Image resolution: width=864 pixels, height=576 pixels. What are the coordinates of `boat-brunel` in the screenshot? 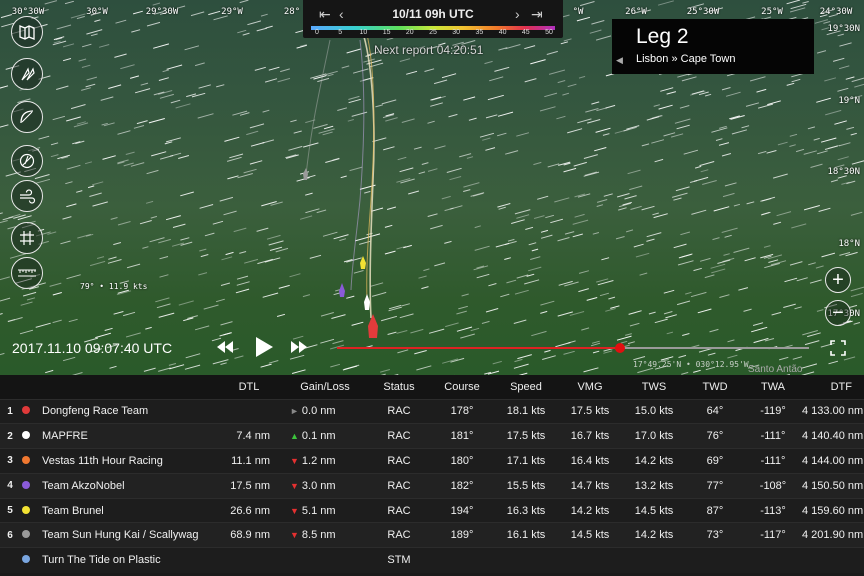 It's located at (363, 262).